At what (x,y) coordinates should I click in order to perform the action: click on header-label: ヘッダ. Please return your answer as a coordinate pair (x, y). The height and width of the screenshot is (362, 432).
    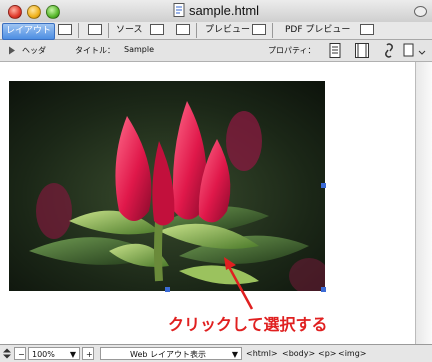
    Looking at the image, I should click on (34, 50).